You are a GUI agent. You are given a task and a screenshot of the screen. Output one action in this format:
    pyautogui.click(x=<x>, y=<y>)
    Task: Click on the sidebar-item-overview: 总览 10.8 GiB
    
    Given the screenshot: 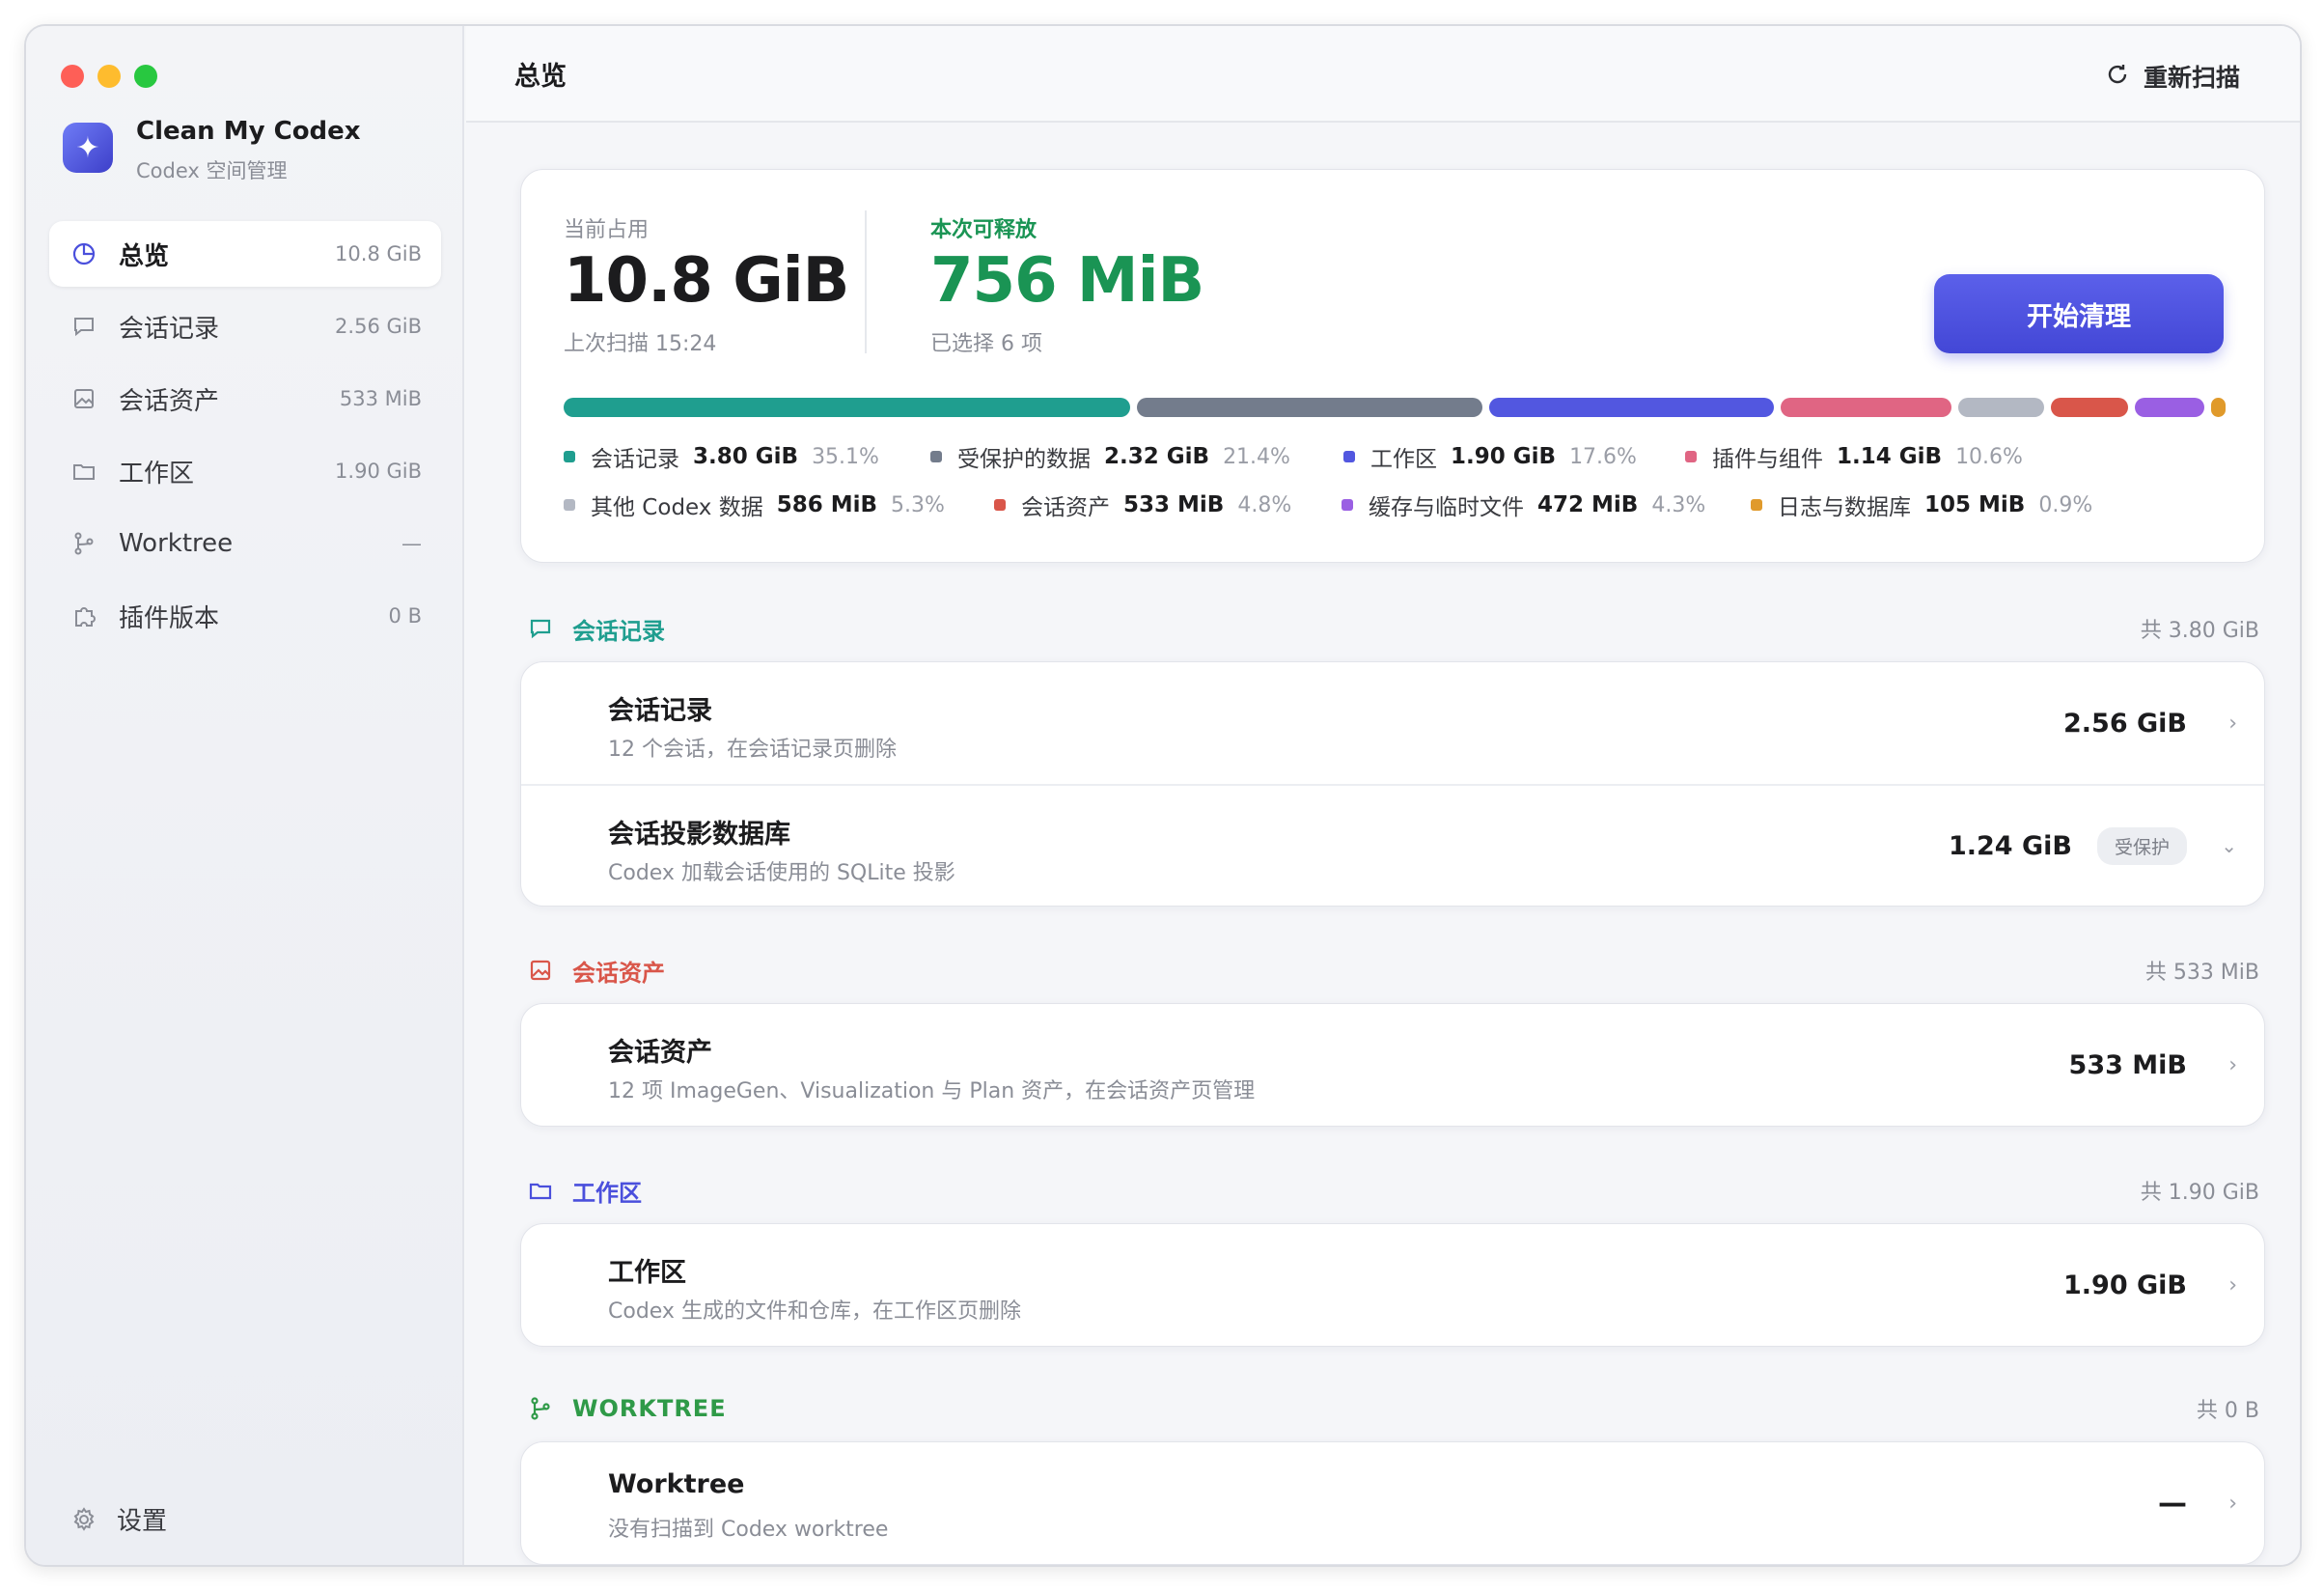 What is the action you would take?
    pyautogui.click(x=245, y=254)
    